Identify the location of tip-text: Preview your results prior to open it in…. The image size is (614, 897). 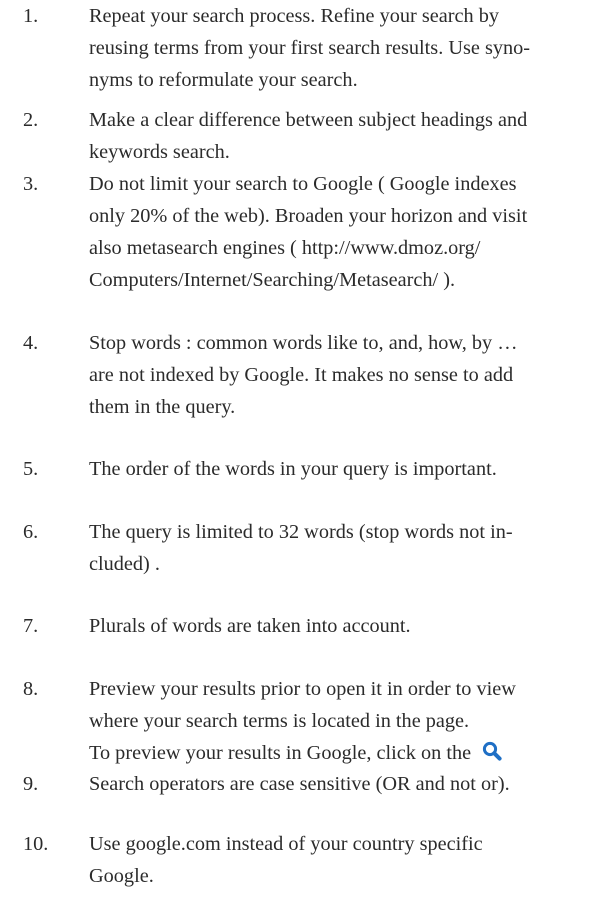
(349, 721).